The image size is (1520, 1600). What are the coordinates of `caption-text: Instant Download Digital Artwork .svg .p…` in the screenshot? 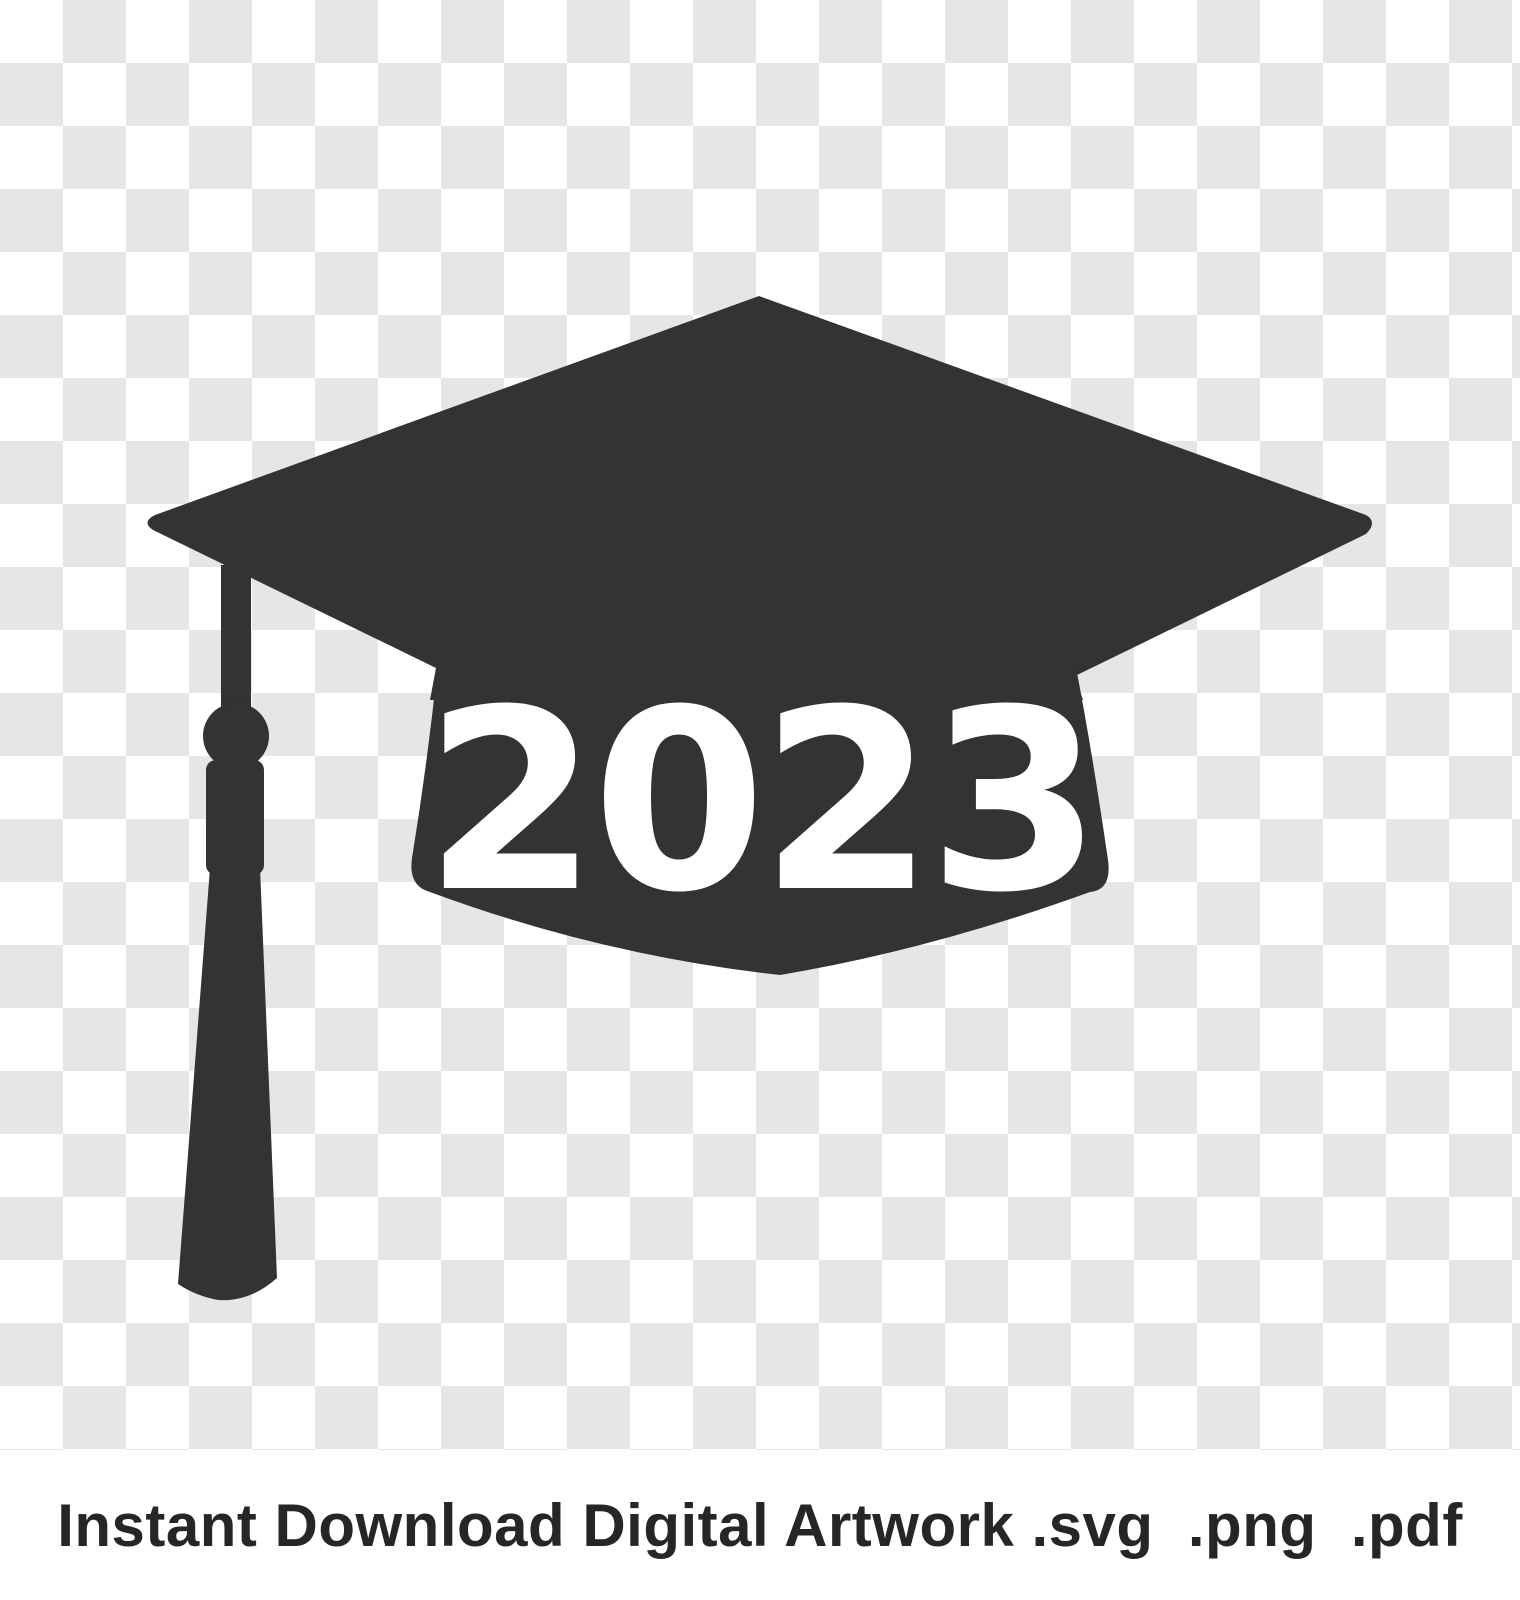 It's located at (760, 1525).